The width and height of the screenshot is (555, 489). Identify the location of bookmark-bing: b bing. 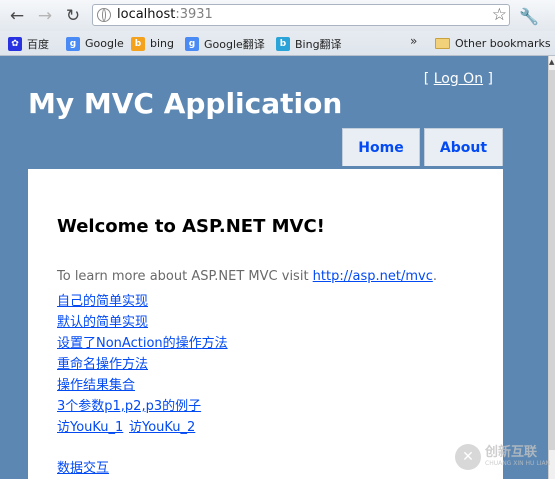
(152, 43).